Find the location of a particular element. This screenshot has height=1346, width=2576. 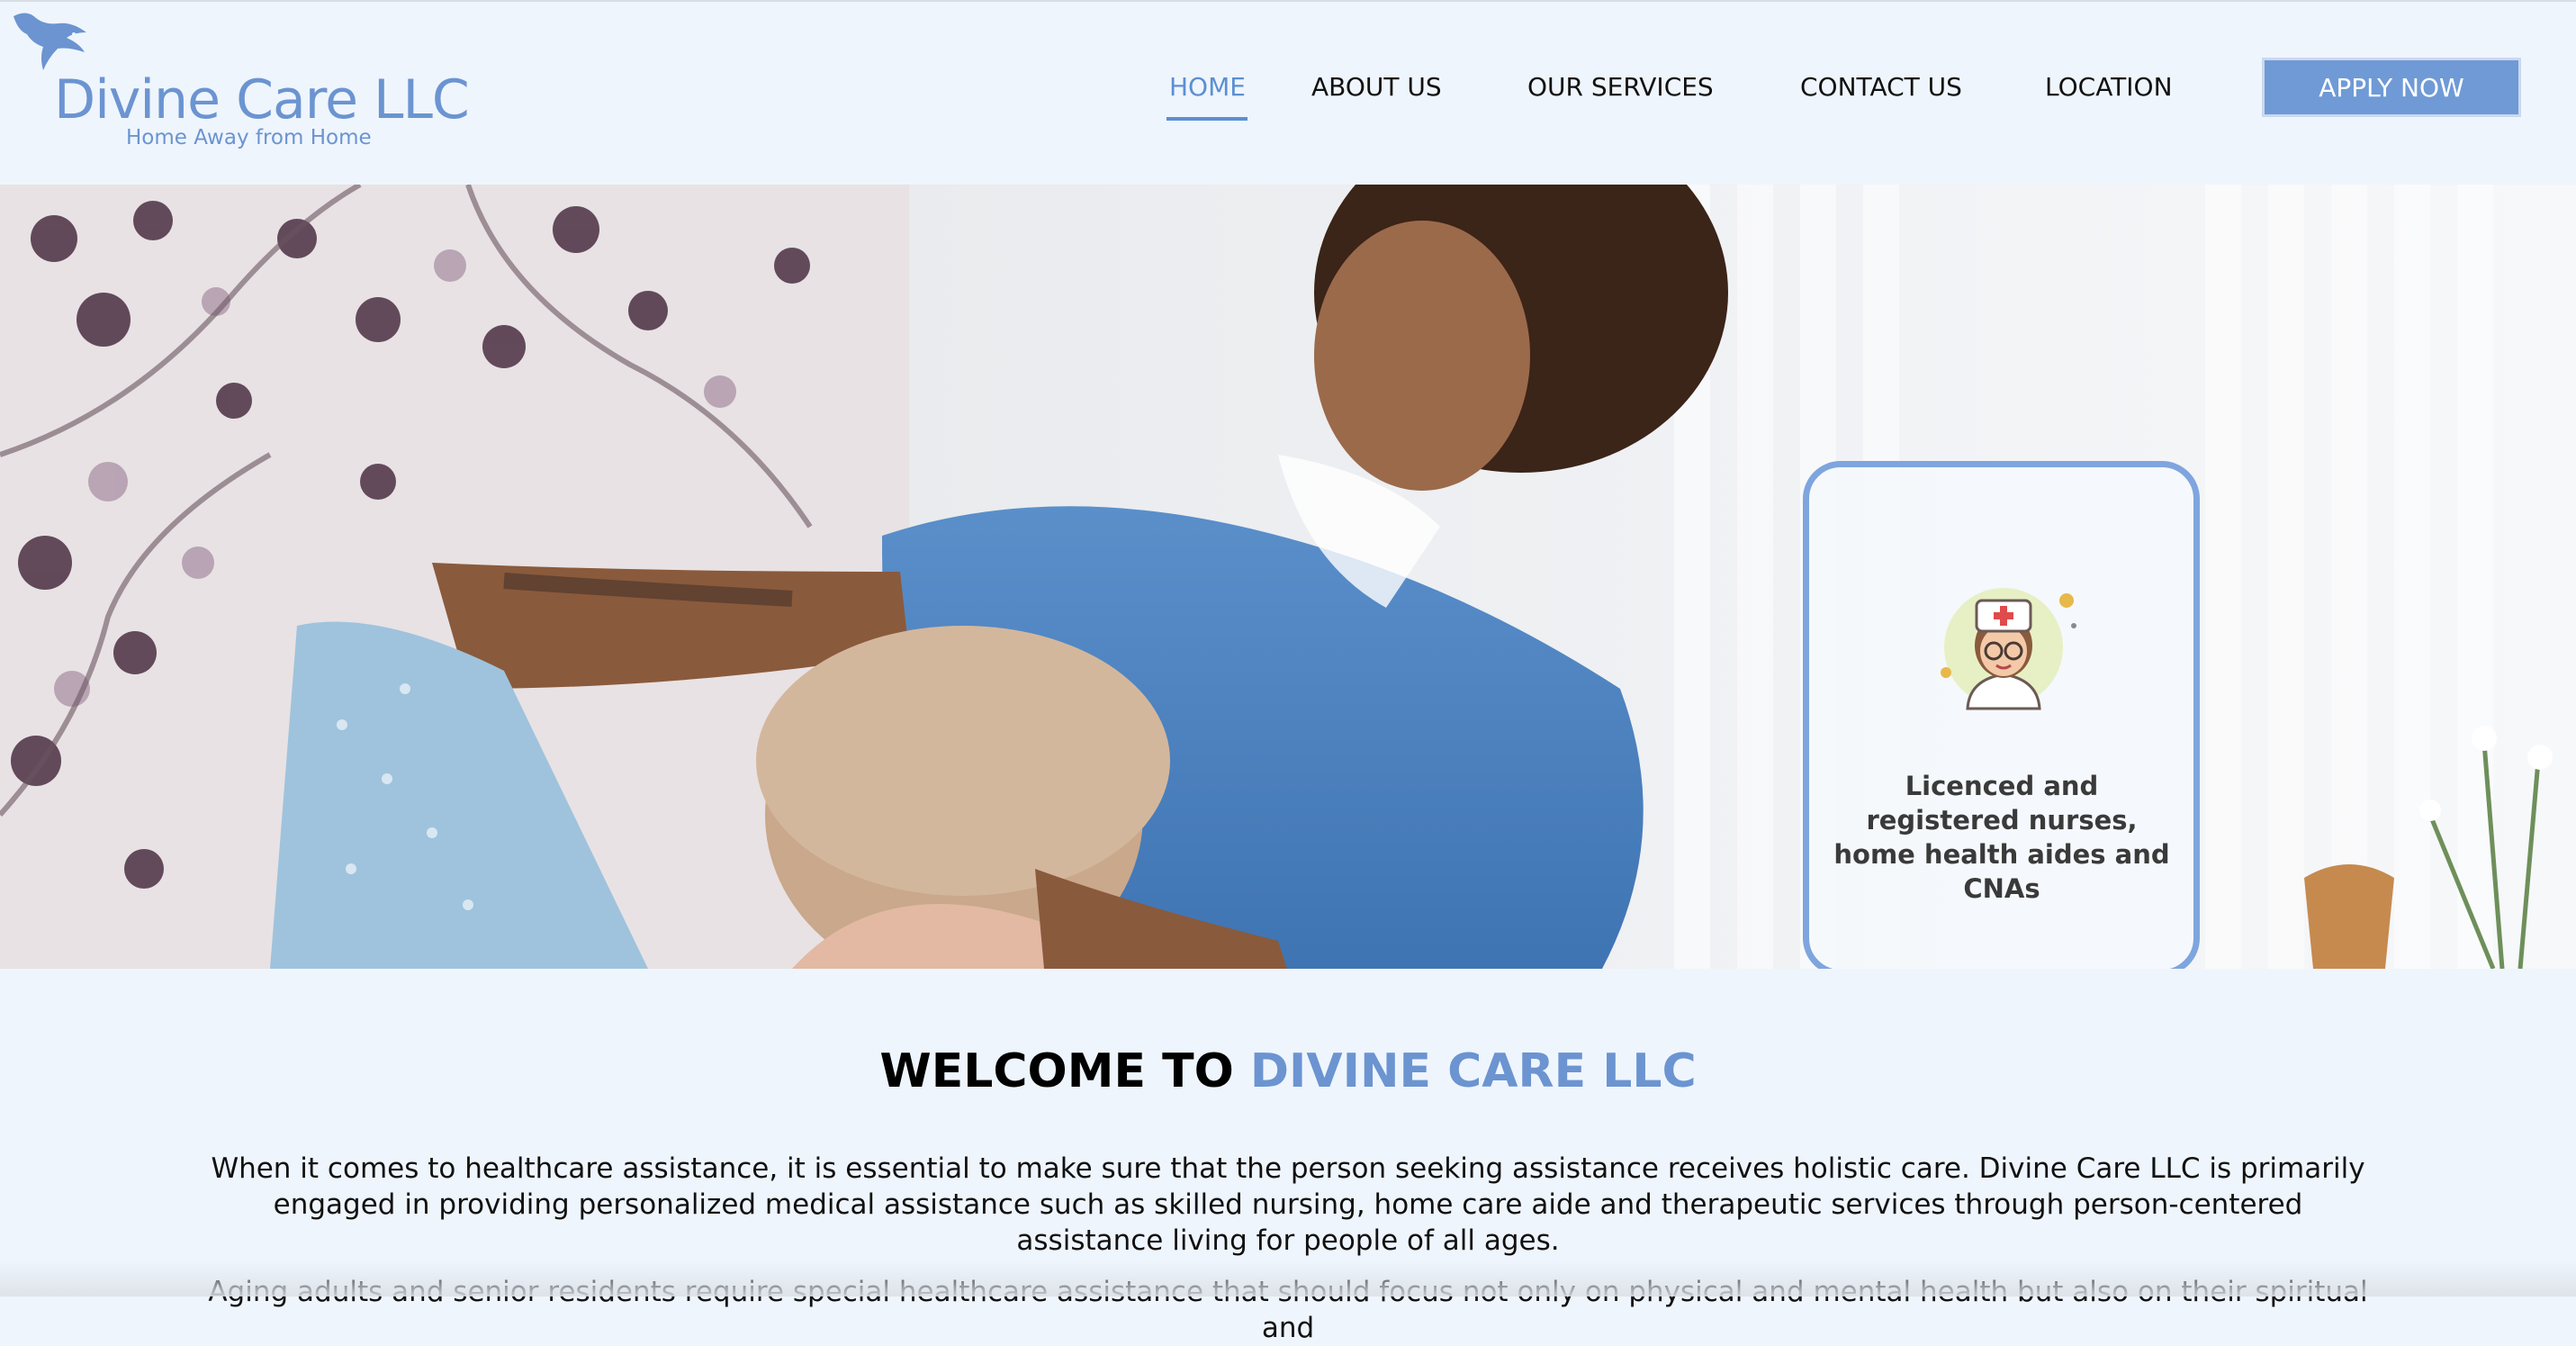

welcome-heading: WELCOME TO DIVINE CARE LLC is located at coordinates (1288, 1071).